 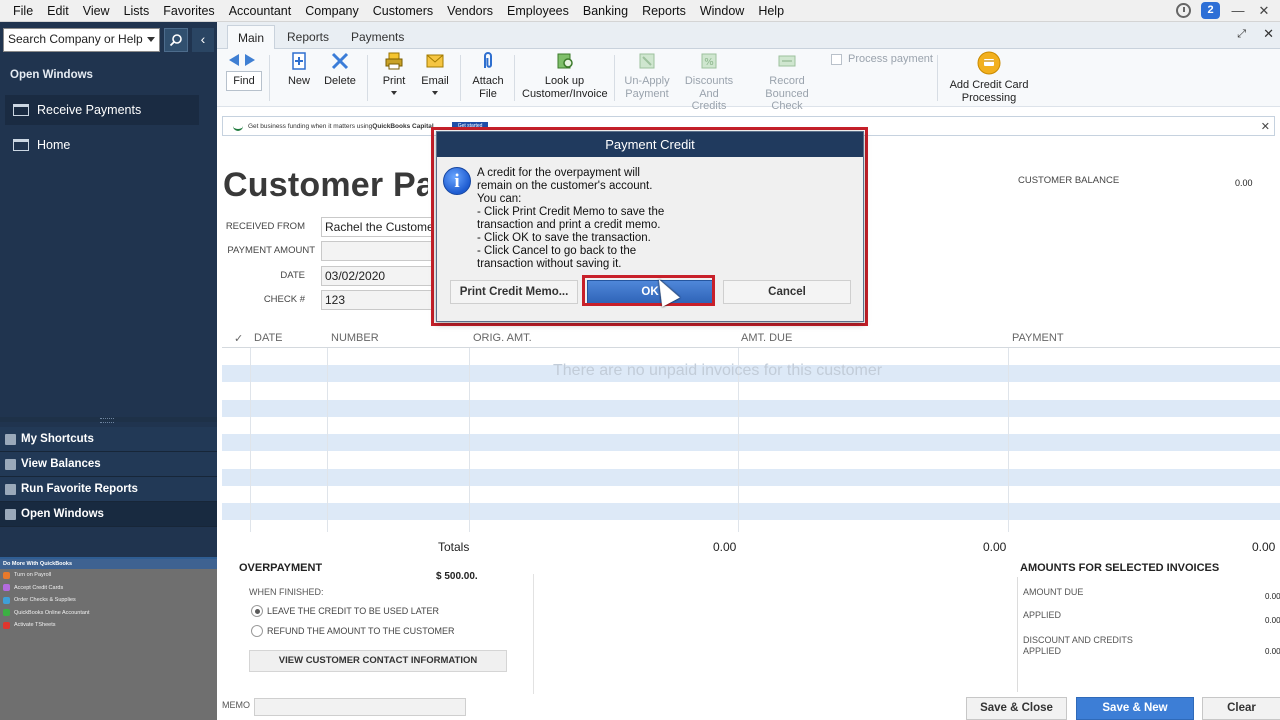 I want to click on add-credit-card-processing-button: Add Credit Card Processing, so click(x=989, y=77).